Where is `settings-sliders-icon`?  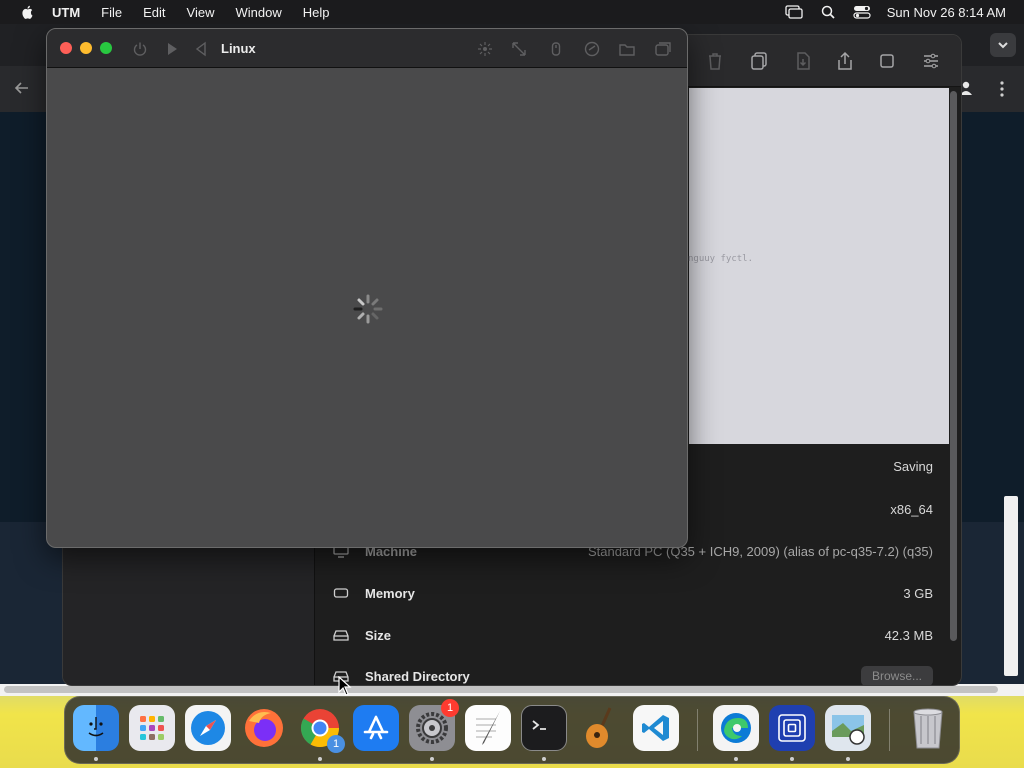
settings-sliders-icon is located at coordinates (931, 61).